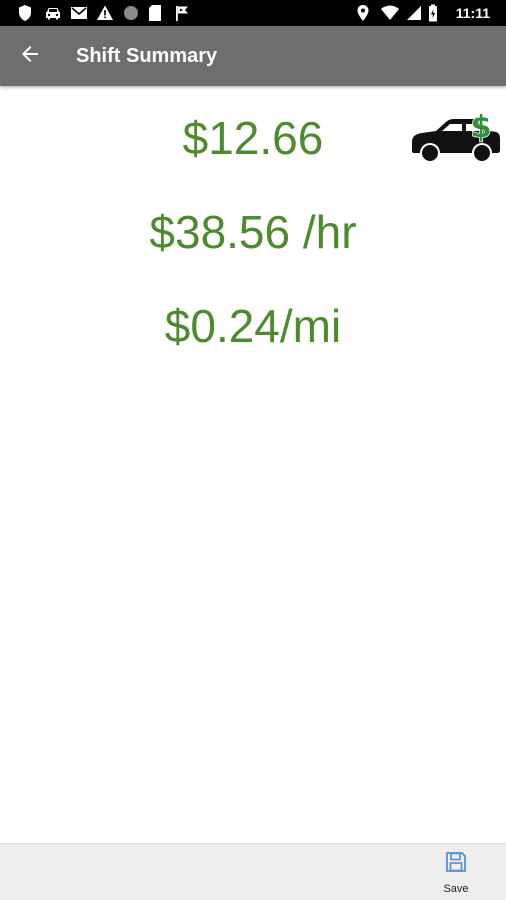  Describe the element at coordinates (26, 13) in the screenshot. I see `shield-icon` at that location.